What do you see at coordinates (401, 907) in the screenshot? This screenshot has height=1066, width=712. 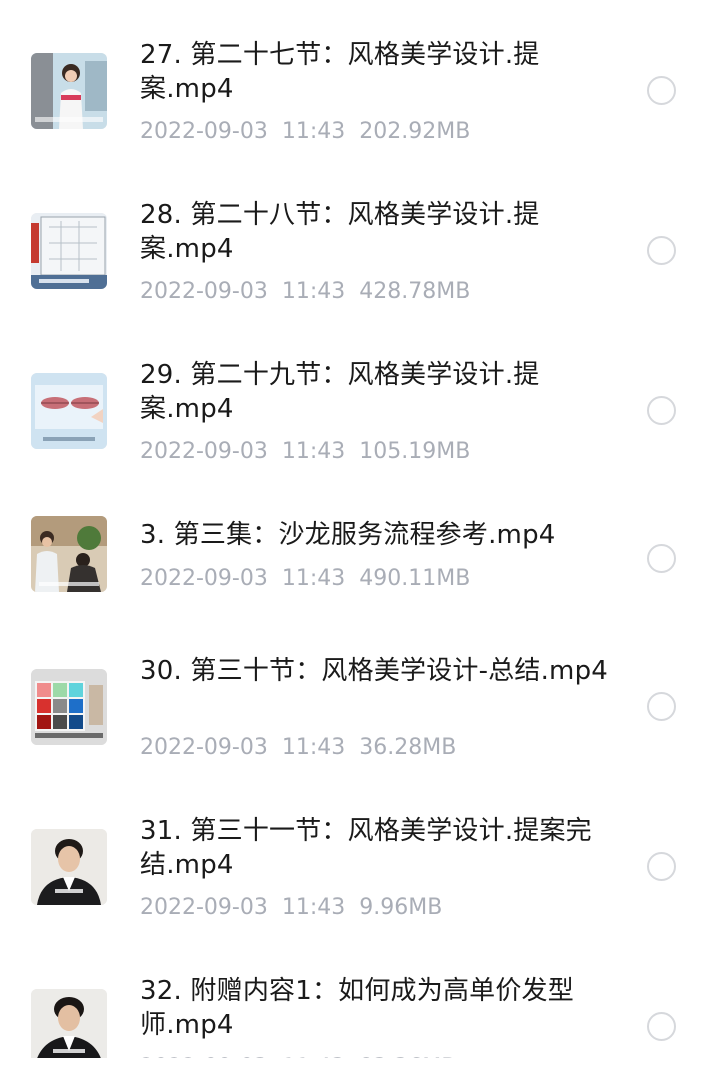 I see `file-size: 9.96MB` at bounding box center [401, 907].